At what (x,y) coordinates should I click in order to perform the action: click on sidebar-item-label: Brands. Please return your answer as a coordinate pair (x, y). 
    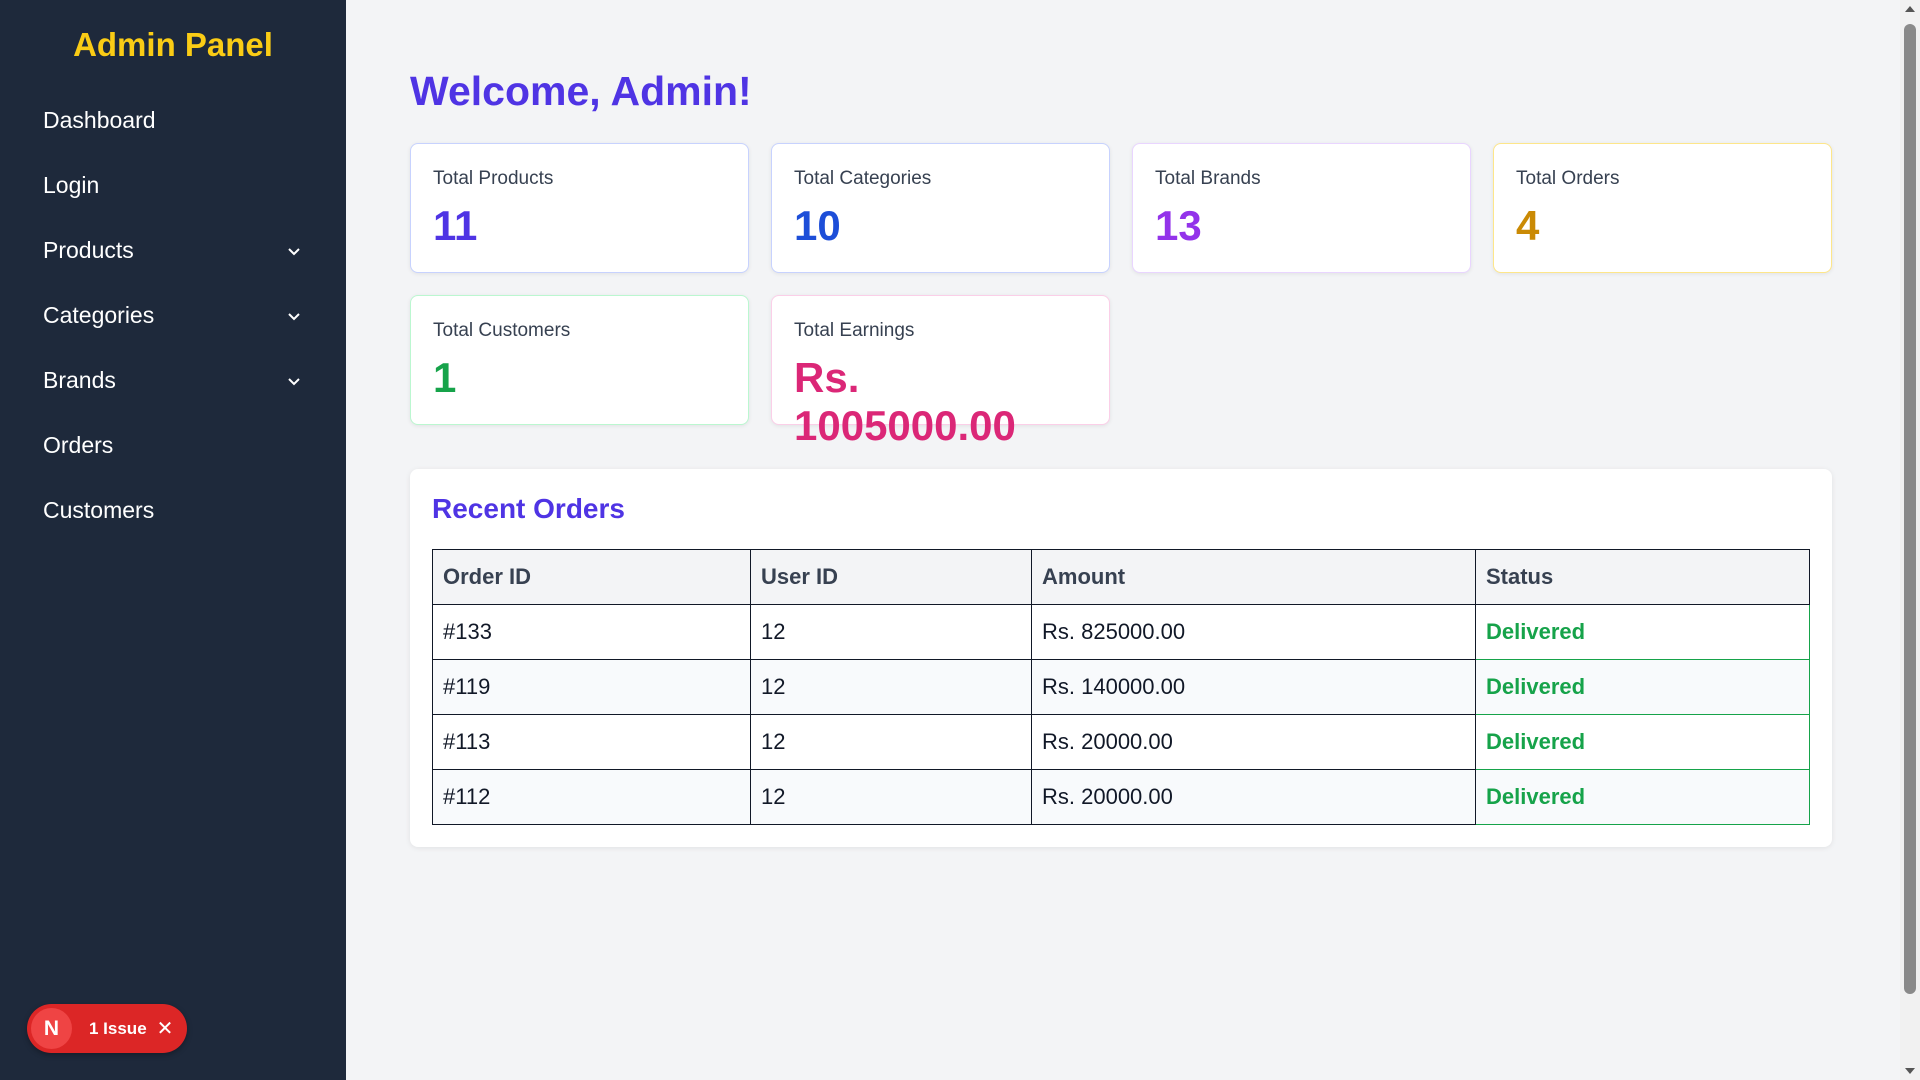
    Looking at the image, I should click on (79, 380).